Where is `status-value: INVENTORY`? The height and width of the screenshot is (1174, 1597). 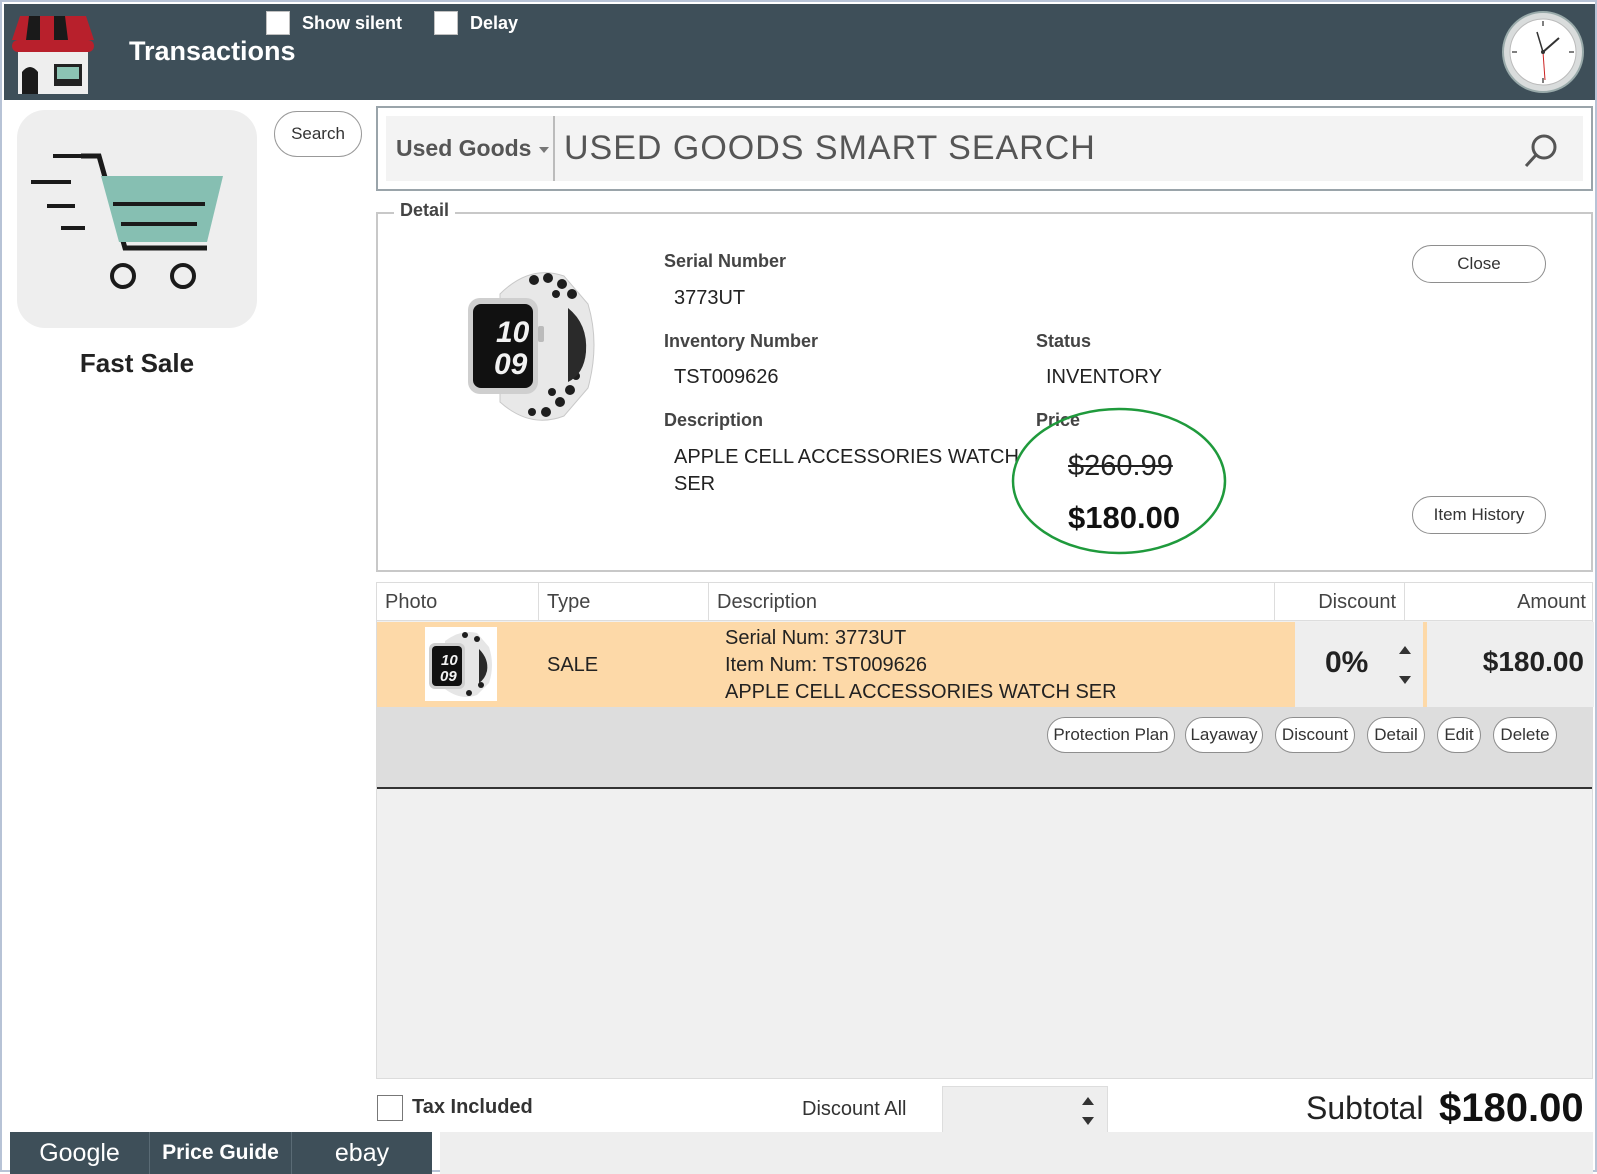 status-value: INVENTORY is located at coordinates (1104, 377).